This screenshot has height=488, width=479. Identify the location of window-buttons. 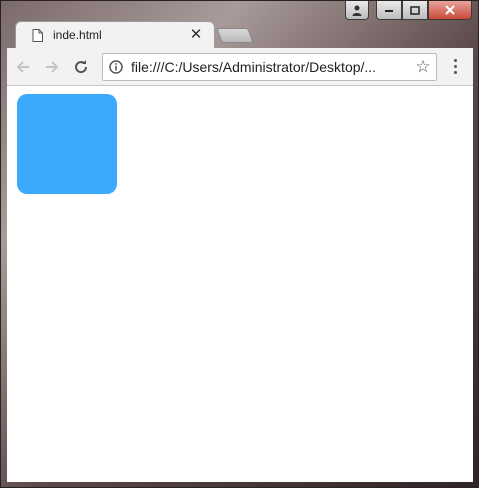
(424, 11).